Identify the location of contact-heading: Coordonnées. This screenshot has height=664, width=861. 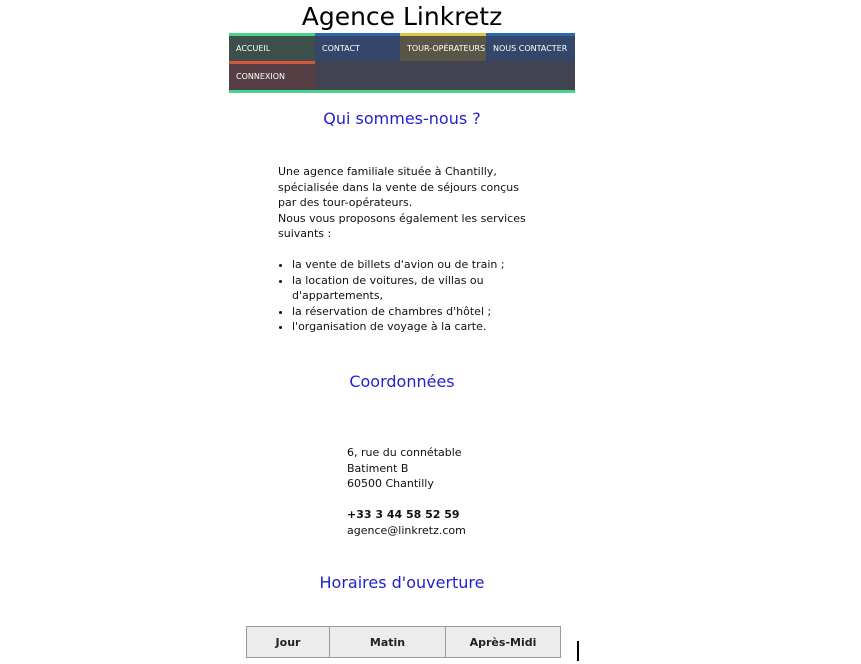
(402, 381).